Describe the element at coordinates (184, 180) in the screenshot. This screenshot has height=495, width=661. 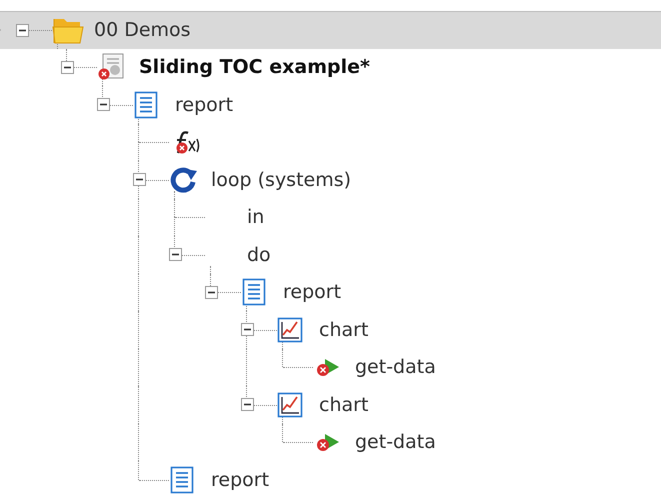
I see `loop-icon` at that location.